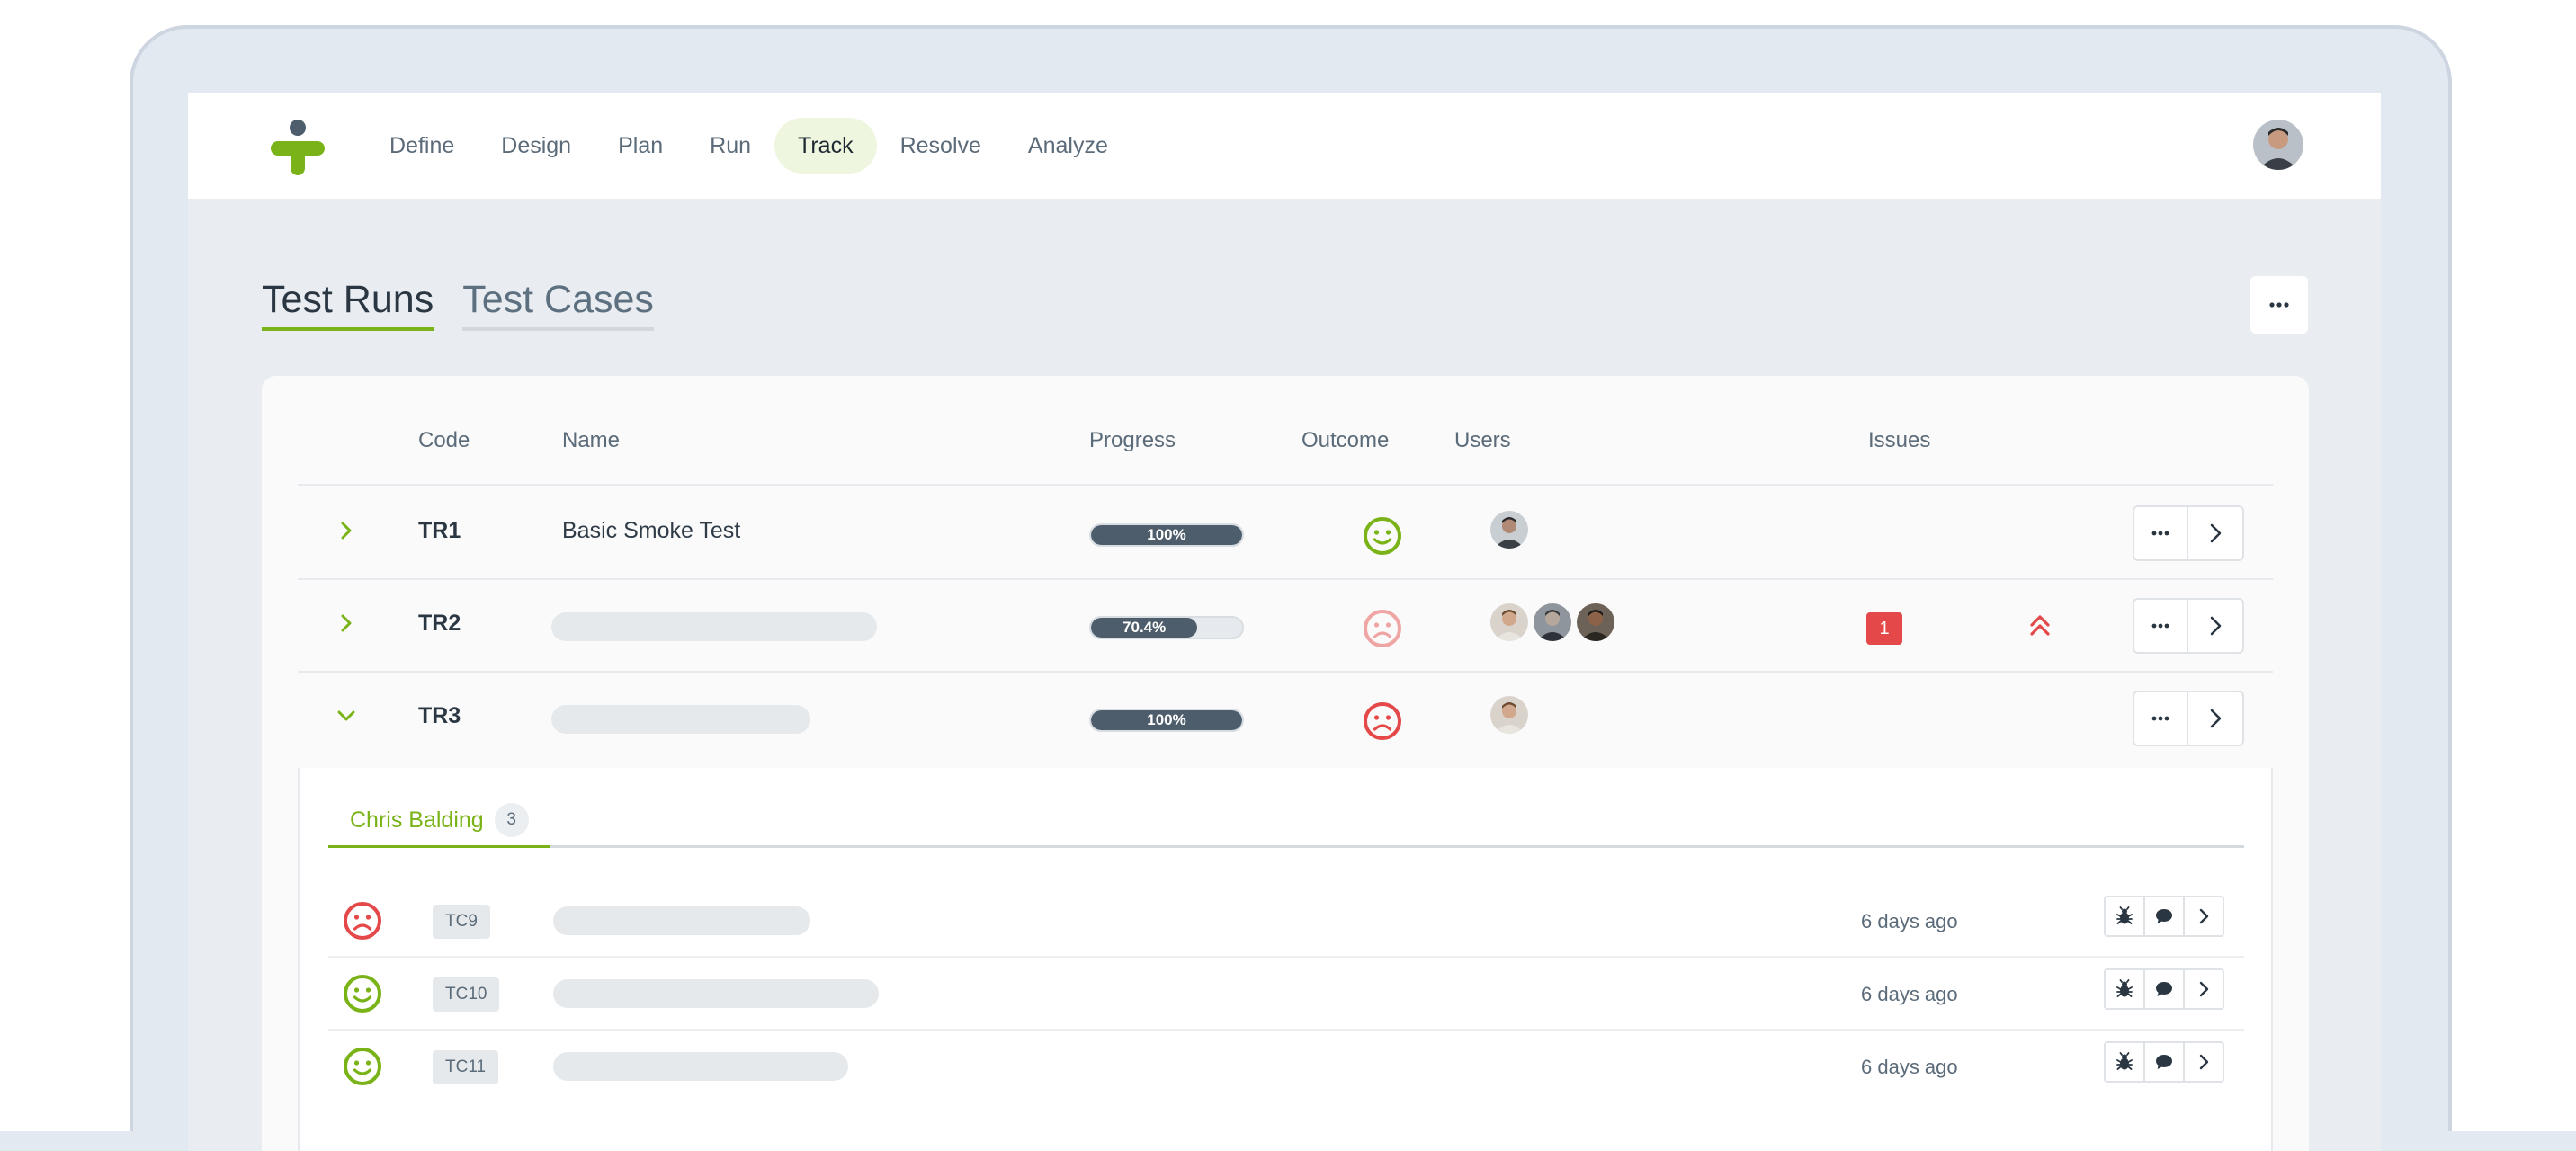  What do you see at coordinates (1884, 629) in the screenshot?
I see `issue-count-badge: 1` at bounding box center [1884, 629].